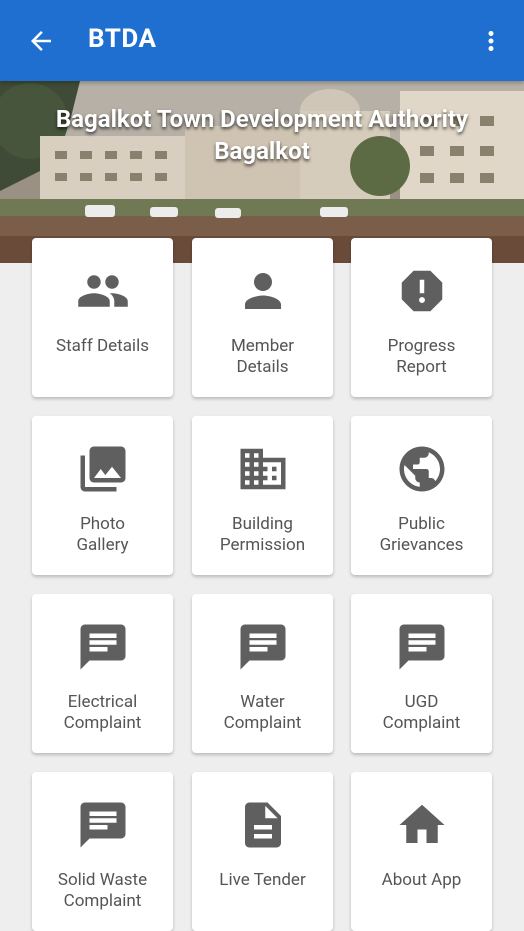  What do you see at coordinates (262, 880) in the screenshot?
I see `tile-label: Live Tender` at bounding box center [262, 880].